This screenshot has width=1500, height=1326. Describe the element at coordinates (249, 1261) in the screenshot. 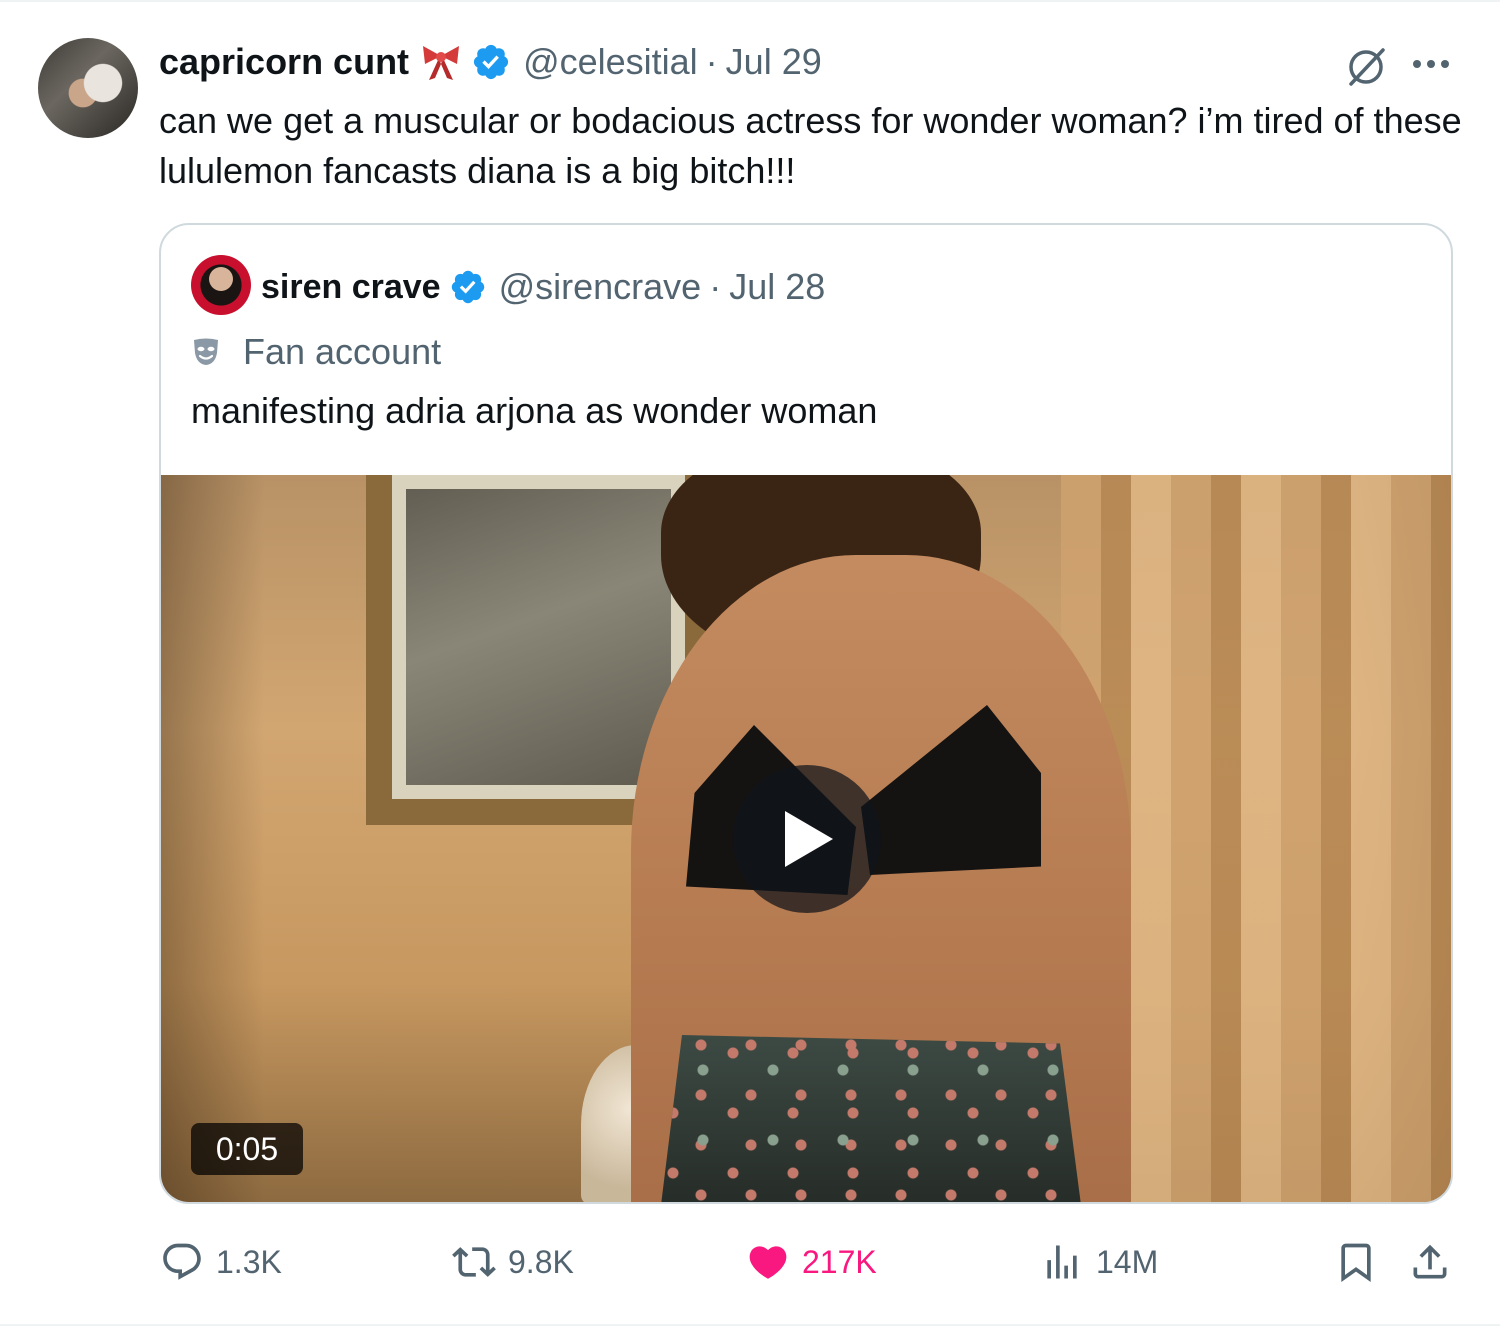

I see `reply-count: 1.3K` at that location.